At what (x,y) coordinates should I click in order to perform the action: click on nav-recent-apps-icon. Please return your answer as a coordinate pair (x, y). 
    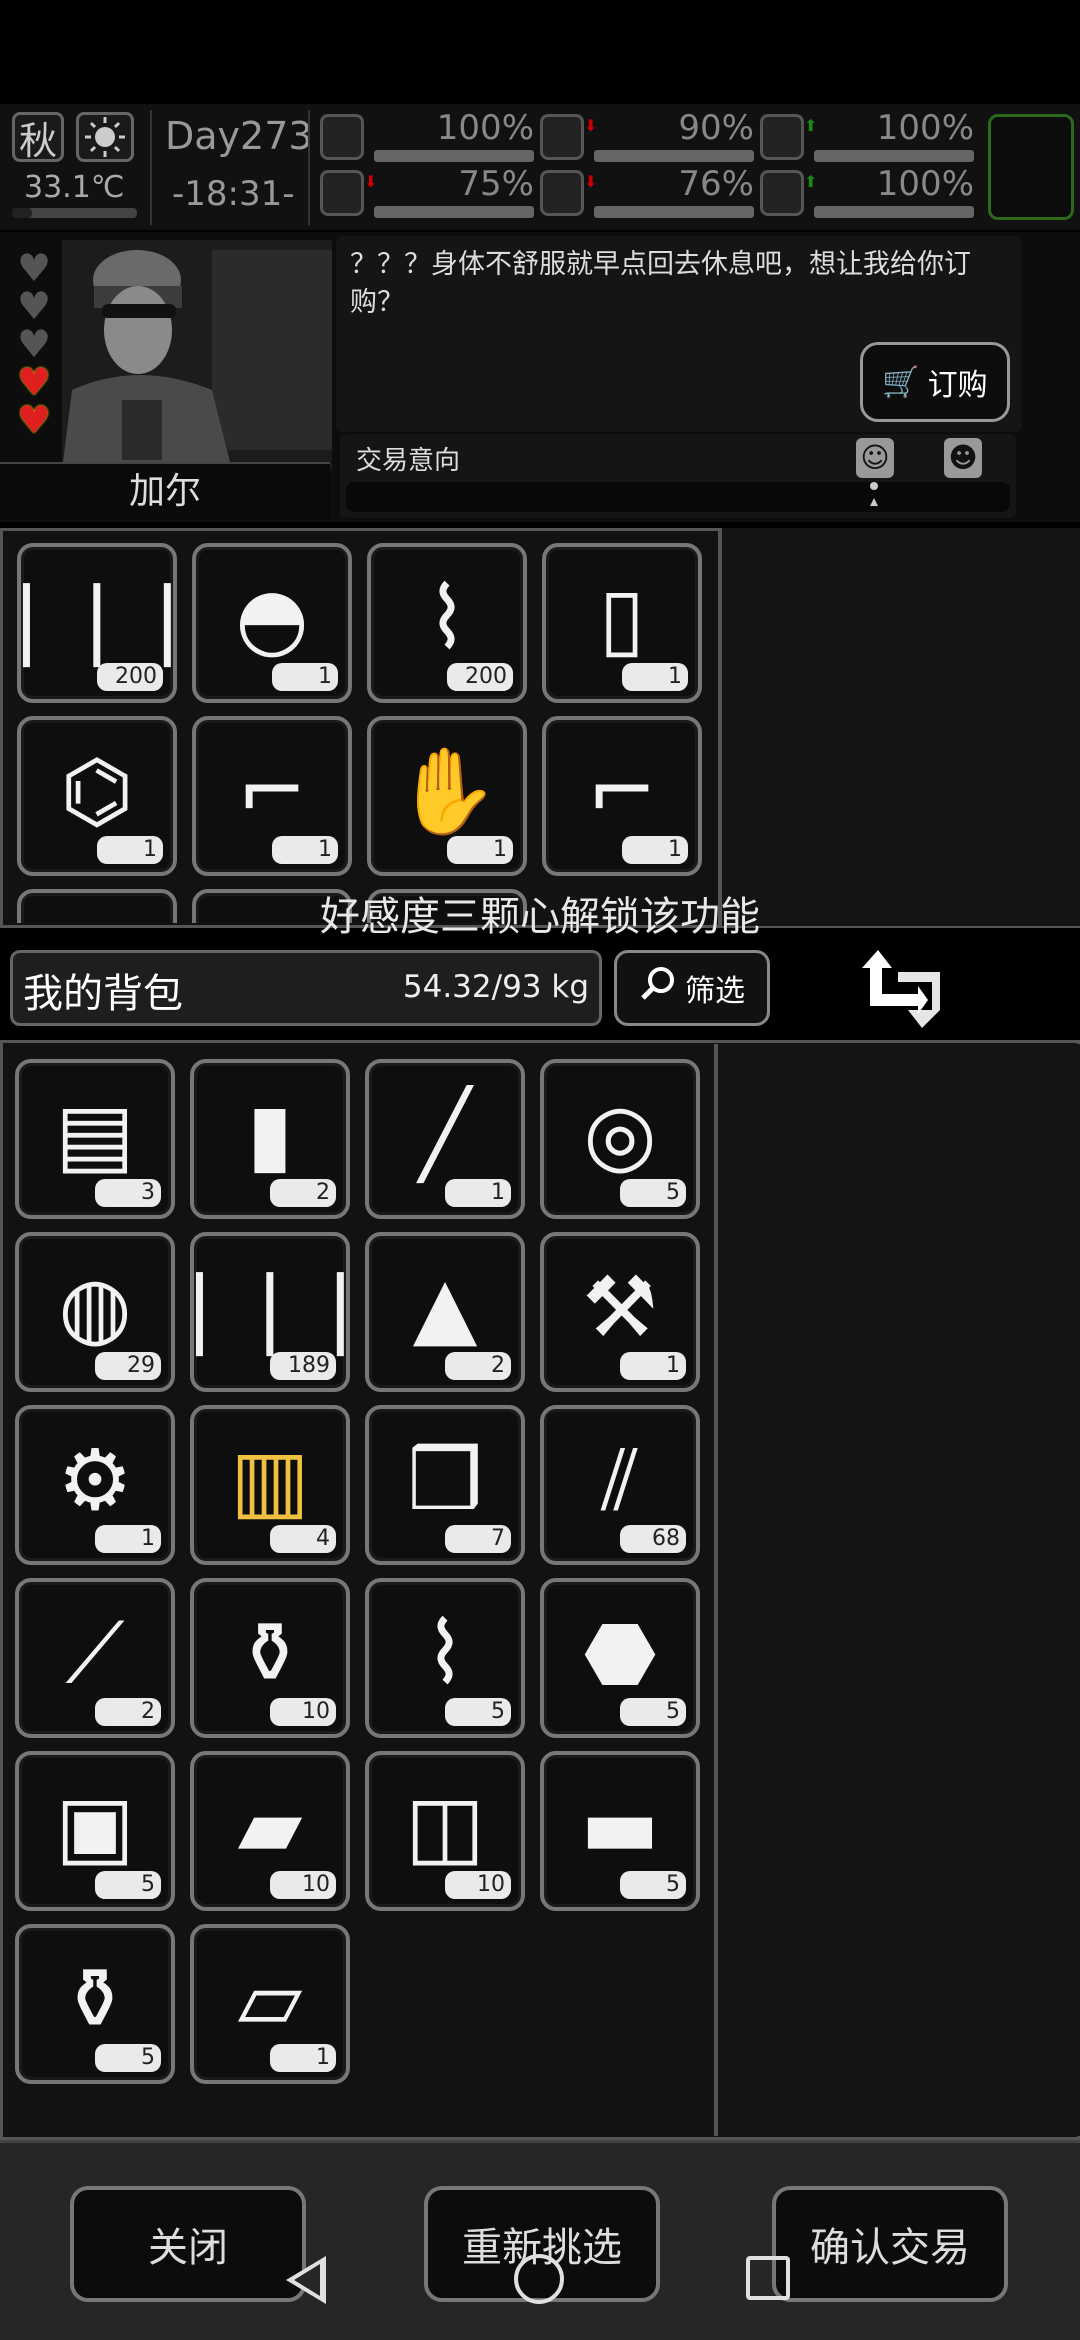
    Looking at the image, I should click on (768, 2278).